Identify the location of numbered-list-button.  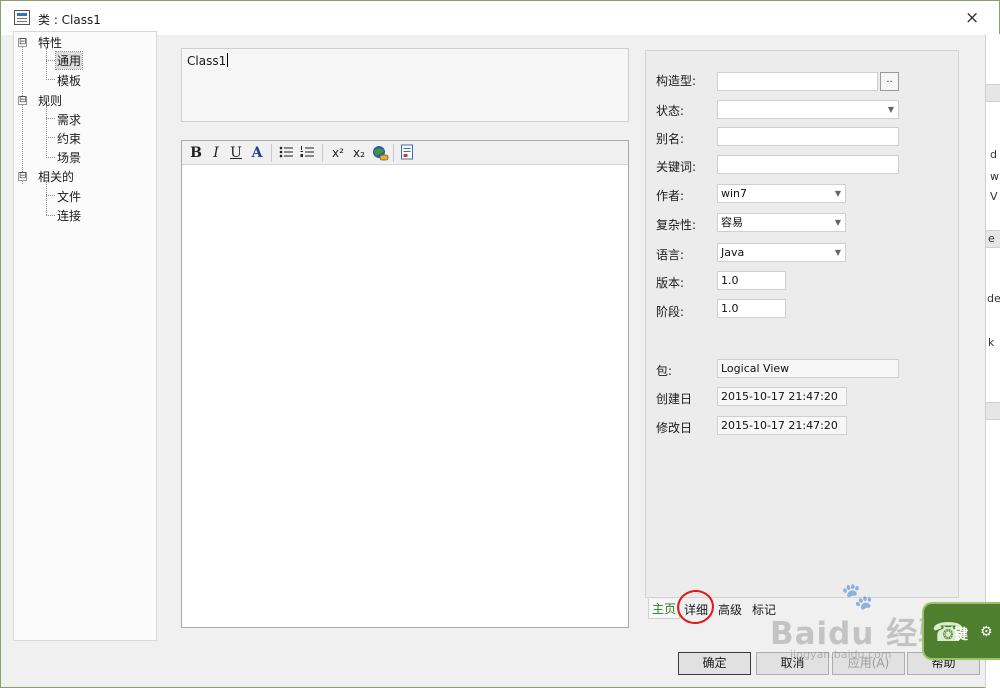
(307, 153).